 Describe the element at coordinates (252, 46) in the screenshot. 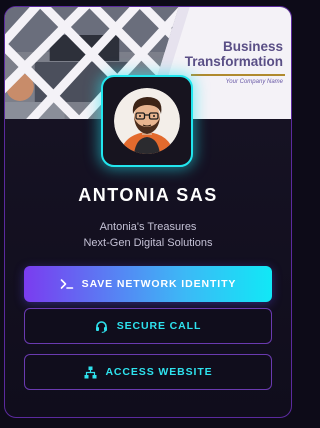

I see `banner-title-line1: Business` at that location.